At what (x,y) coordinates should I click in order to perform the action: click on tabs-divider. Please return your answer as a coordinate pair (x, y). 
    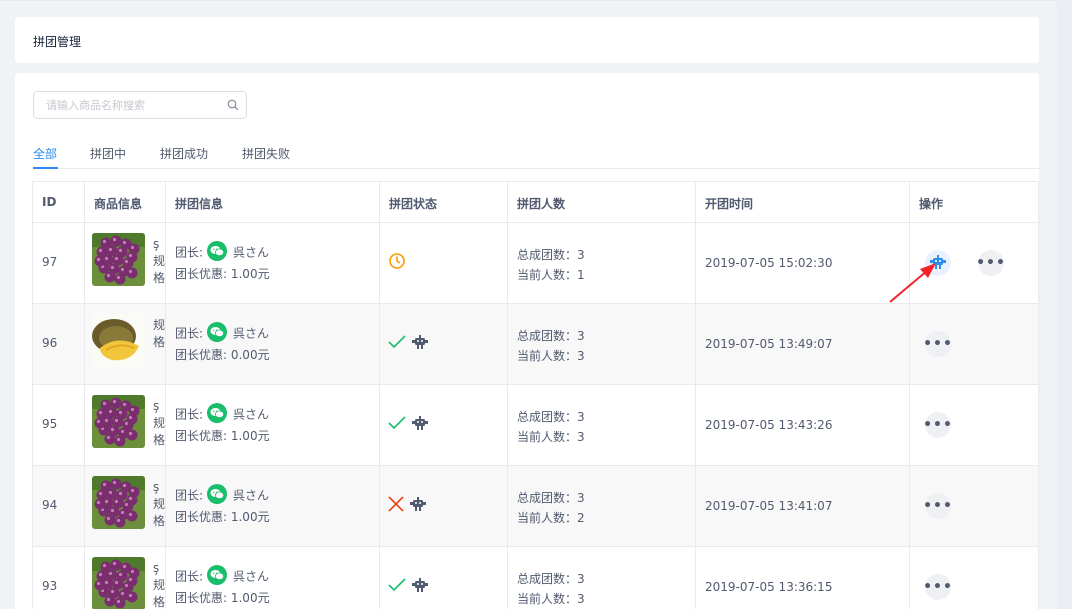
    Looking at the image, I should click on (536, 168).